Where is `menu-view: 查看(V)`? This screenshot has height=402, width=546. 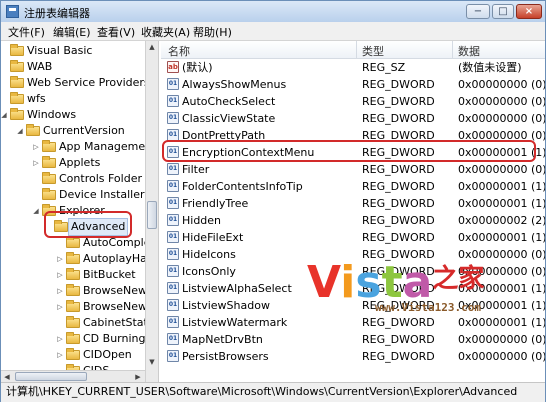 menu-view: 查看(V) is located at coordinates (116, 32).